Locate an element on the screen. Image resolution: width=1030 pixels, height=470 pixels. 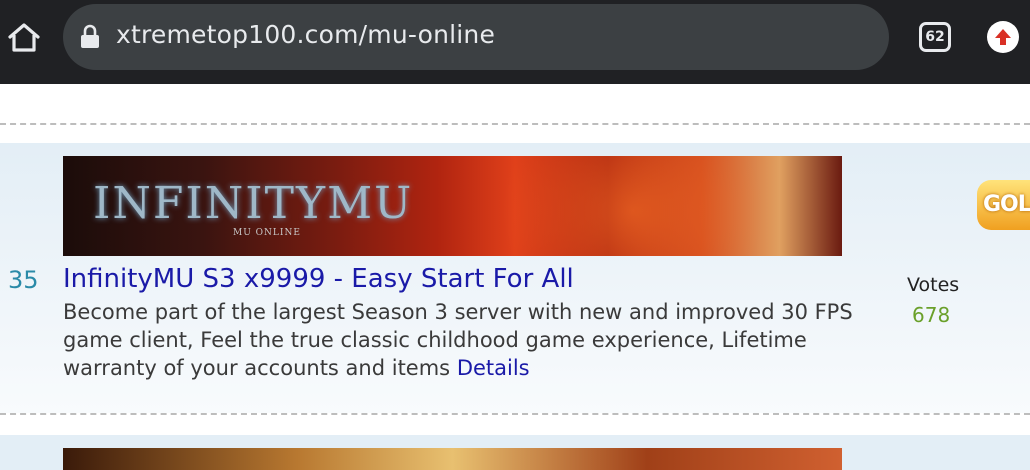
home-icon is located at coordinates (24, 38).